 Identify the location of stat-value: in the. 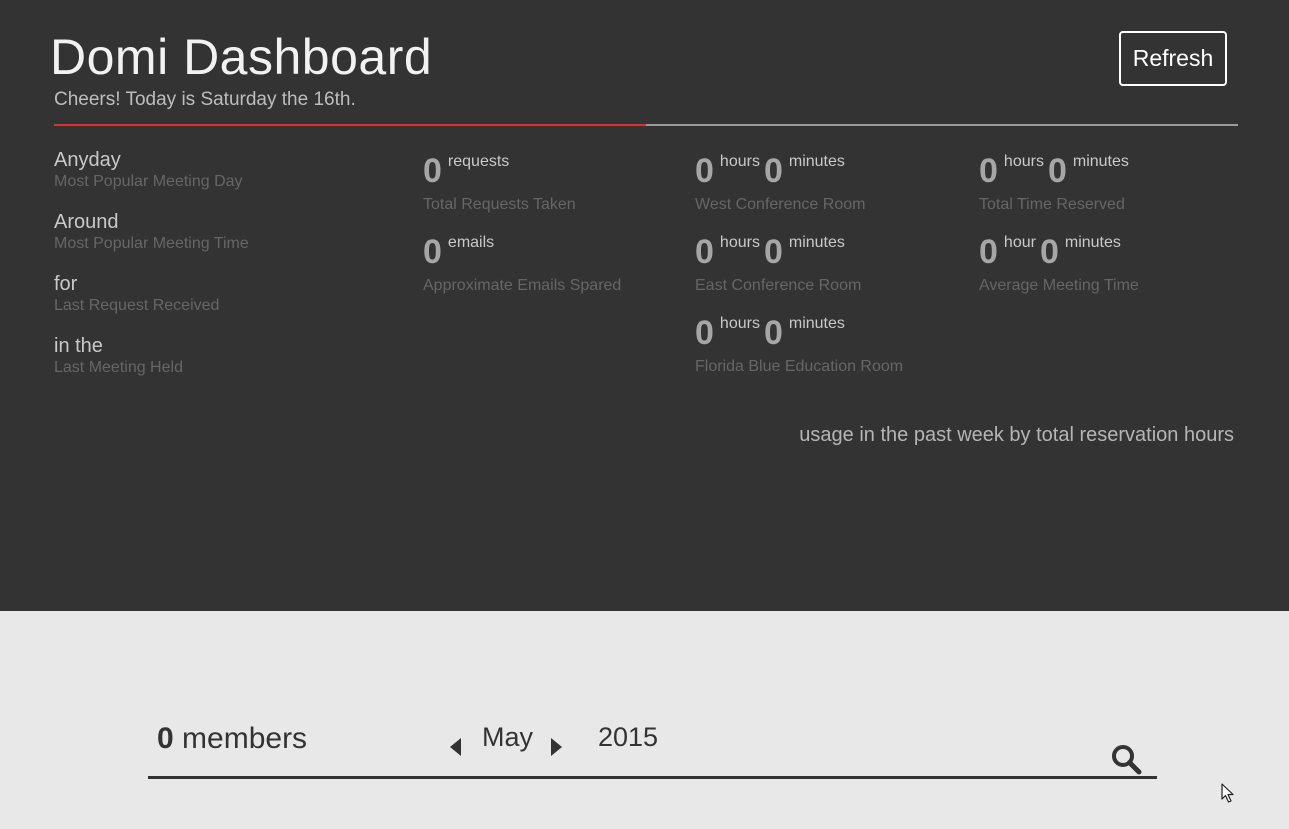
(78, 346).